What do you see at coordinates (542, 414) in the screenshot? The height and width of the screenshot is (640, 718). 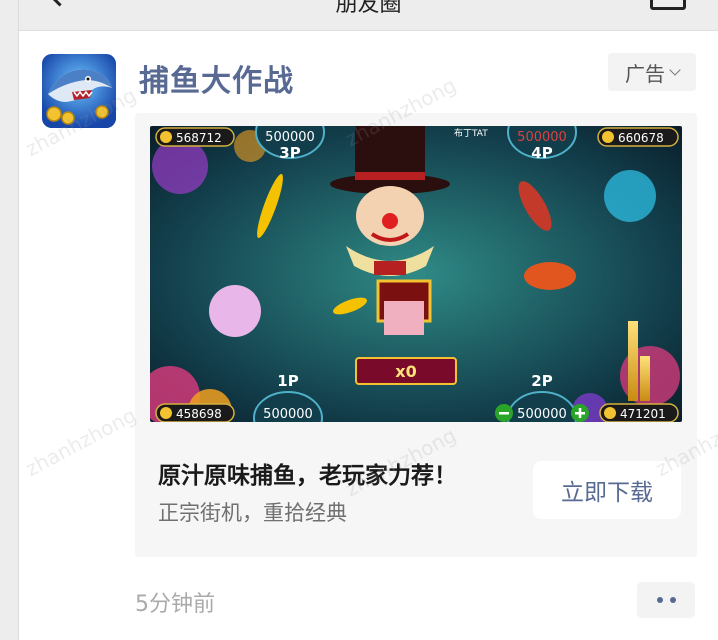 I see `p2-score: 500000` at bounding box center [542, 414].